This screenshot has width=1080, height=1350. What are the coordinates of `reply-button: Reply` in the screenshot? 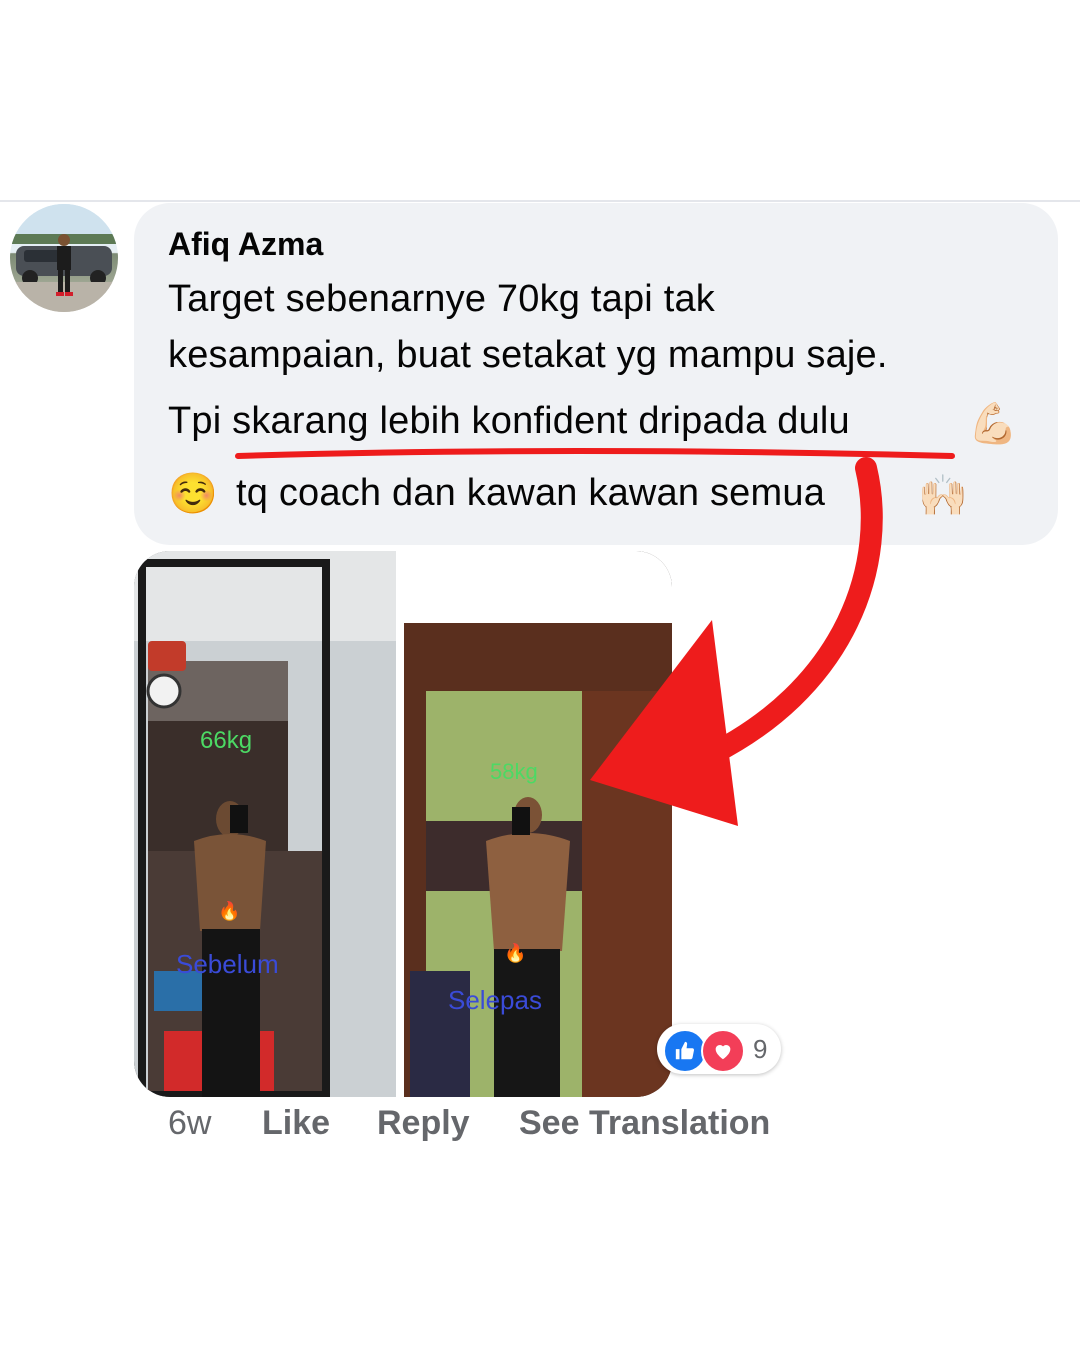 It's located at (423, 1123).